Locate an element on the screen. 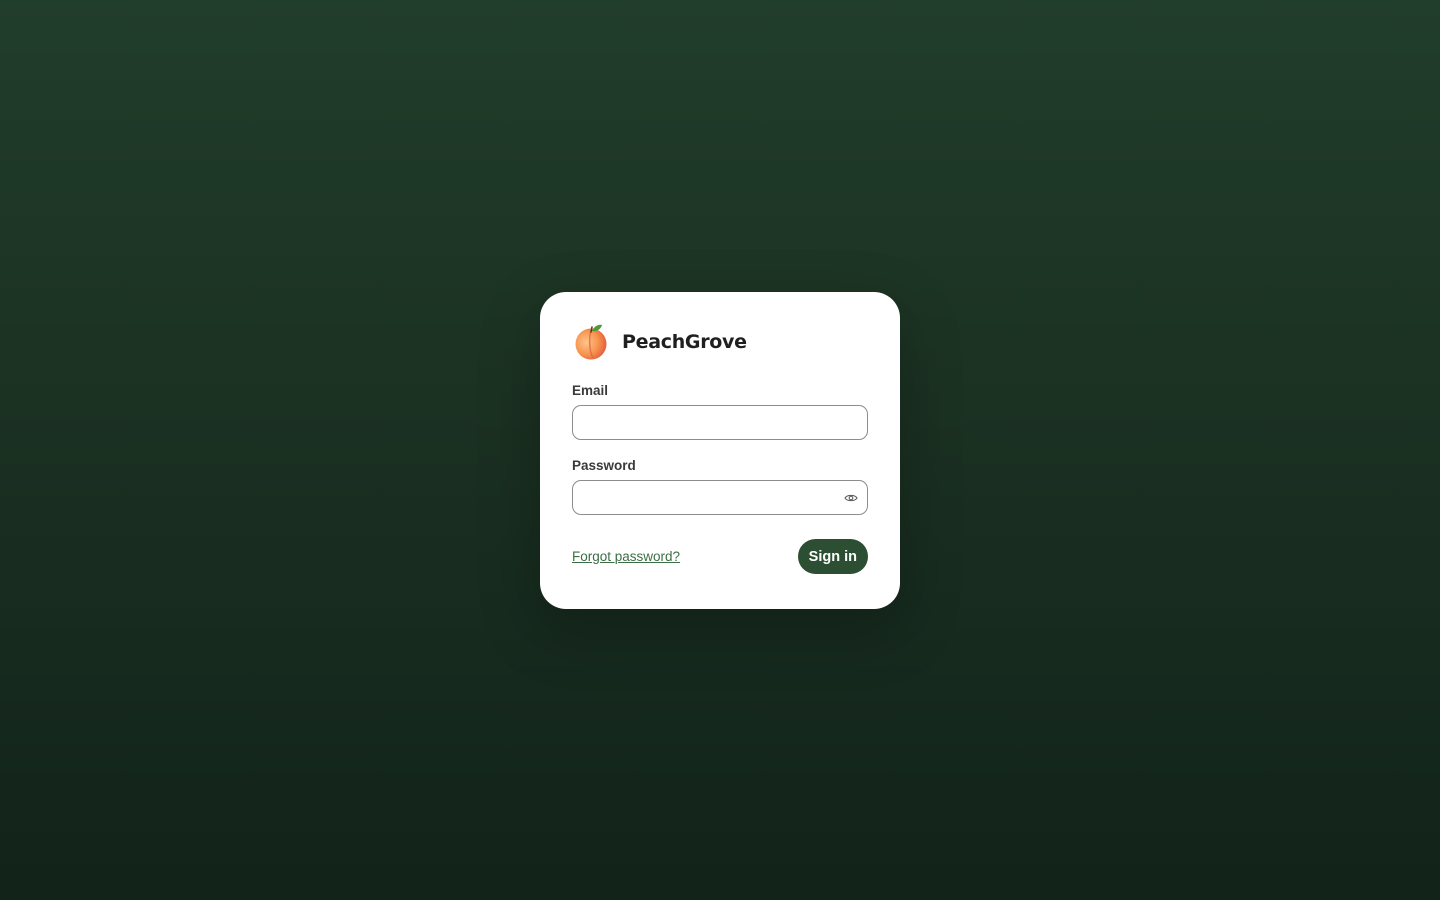  brand-name: PeachGrove is located at coordinates (684, 342).